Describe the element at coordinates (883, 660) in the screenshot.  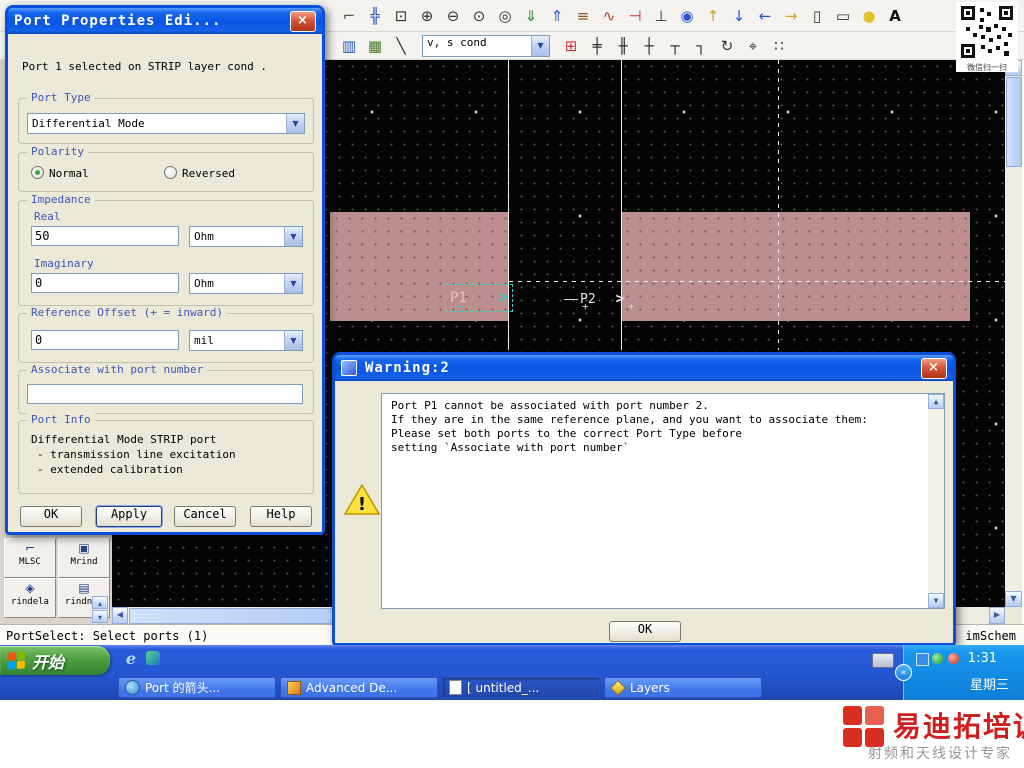
I see `printer-icon` at that location.